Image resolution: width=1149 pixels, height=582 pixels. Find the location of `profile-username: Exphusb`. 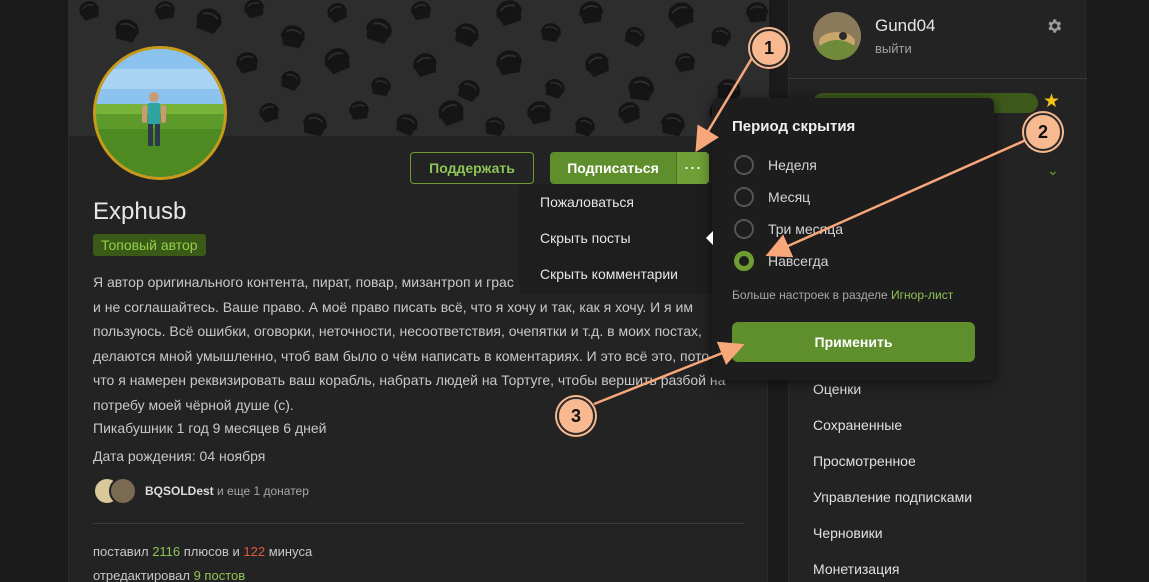

profile-username: Exphusb is located at coordinates (140, 211).